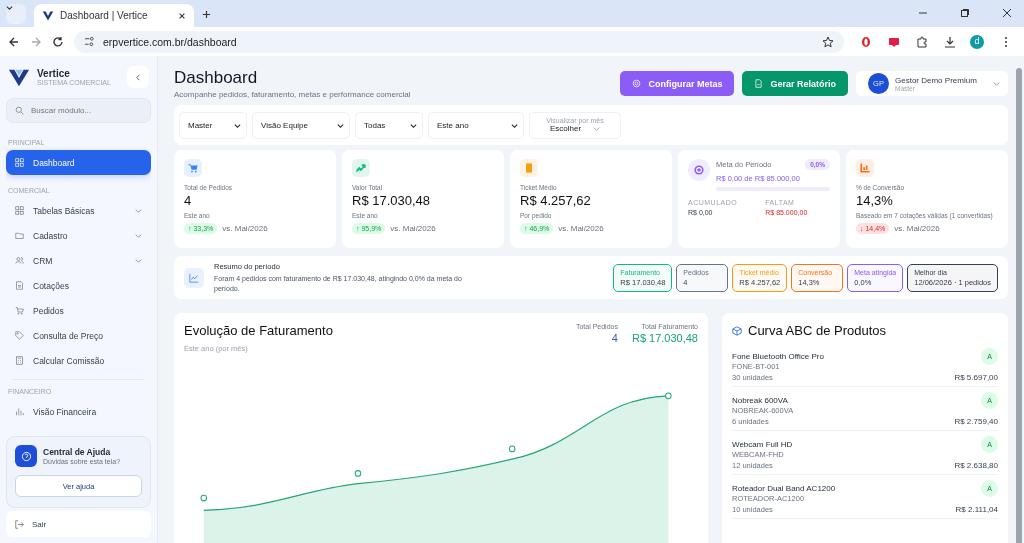 The width and height of the screenshot is (1024, 543). Describe the element at coordinates (48, 15) in the screenshot. I see `logo-icon` at that location.